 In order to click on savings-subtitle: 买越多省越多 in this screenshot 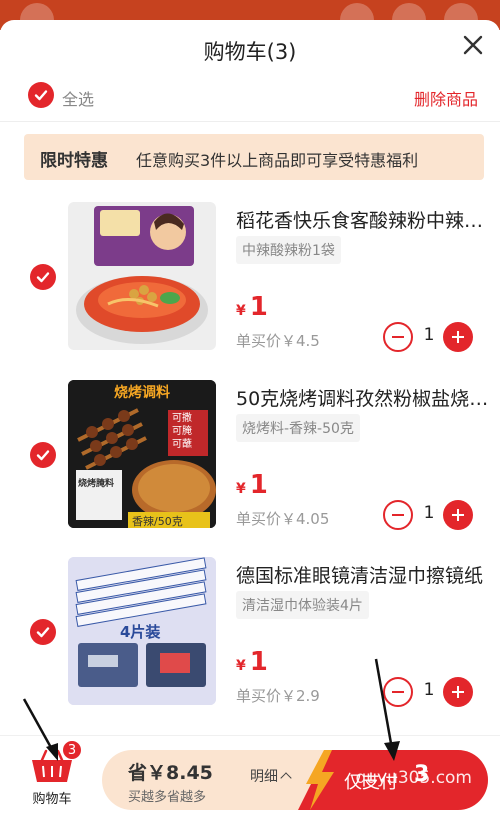, I will do `click(167, 797)`.